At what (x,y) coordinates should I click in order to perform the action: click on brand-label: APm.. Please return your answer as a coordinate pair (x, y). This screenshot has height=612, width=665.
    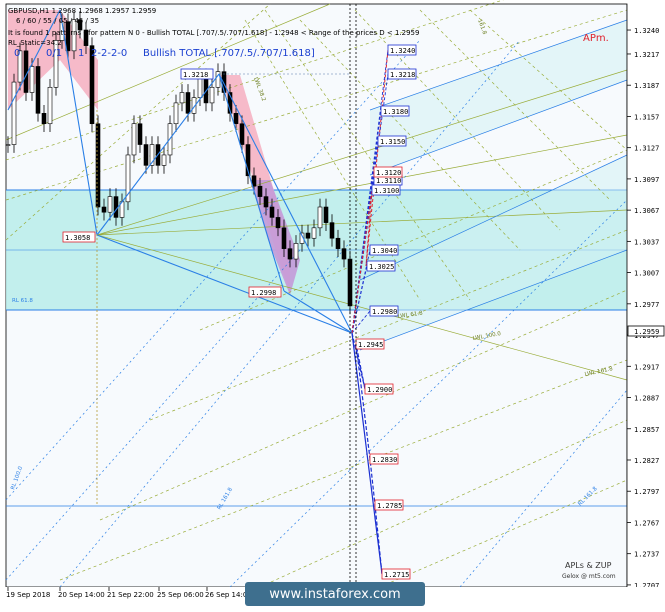
    Looking at the image, I should click on (596, 38).